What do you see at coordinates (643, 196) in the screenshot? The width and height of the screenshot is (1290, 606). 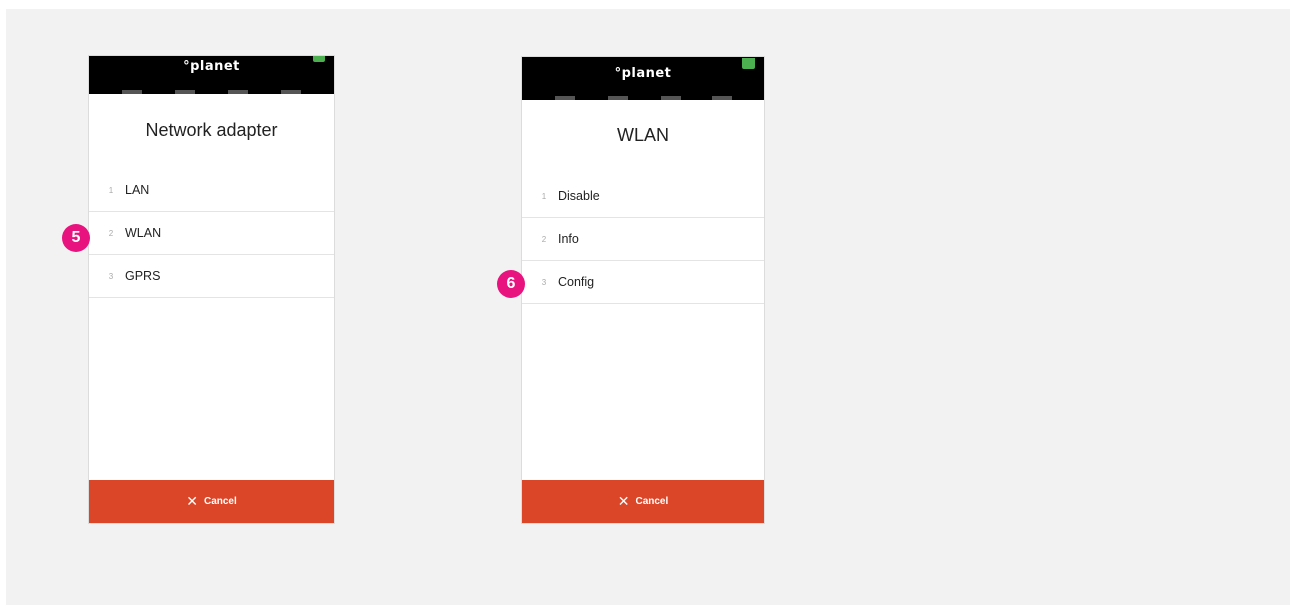 I see `menu-item-disable: 1 Disable` at bounding box center [643, 196].